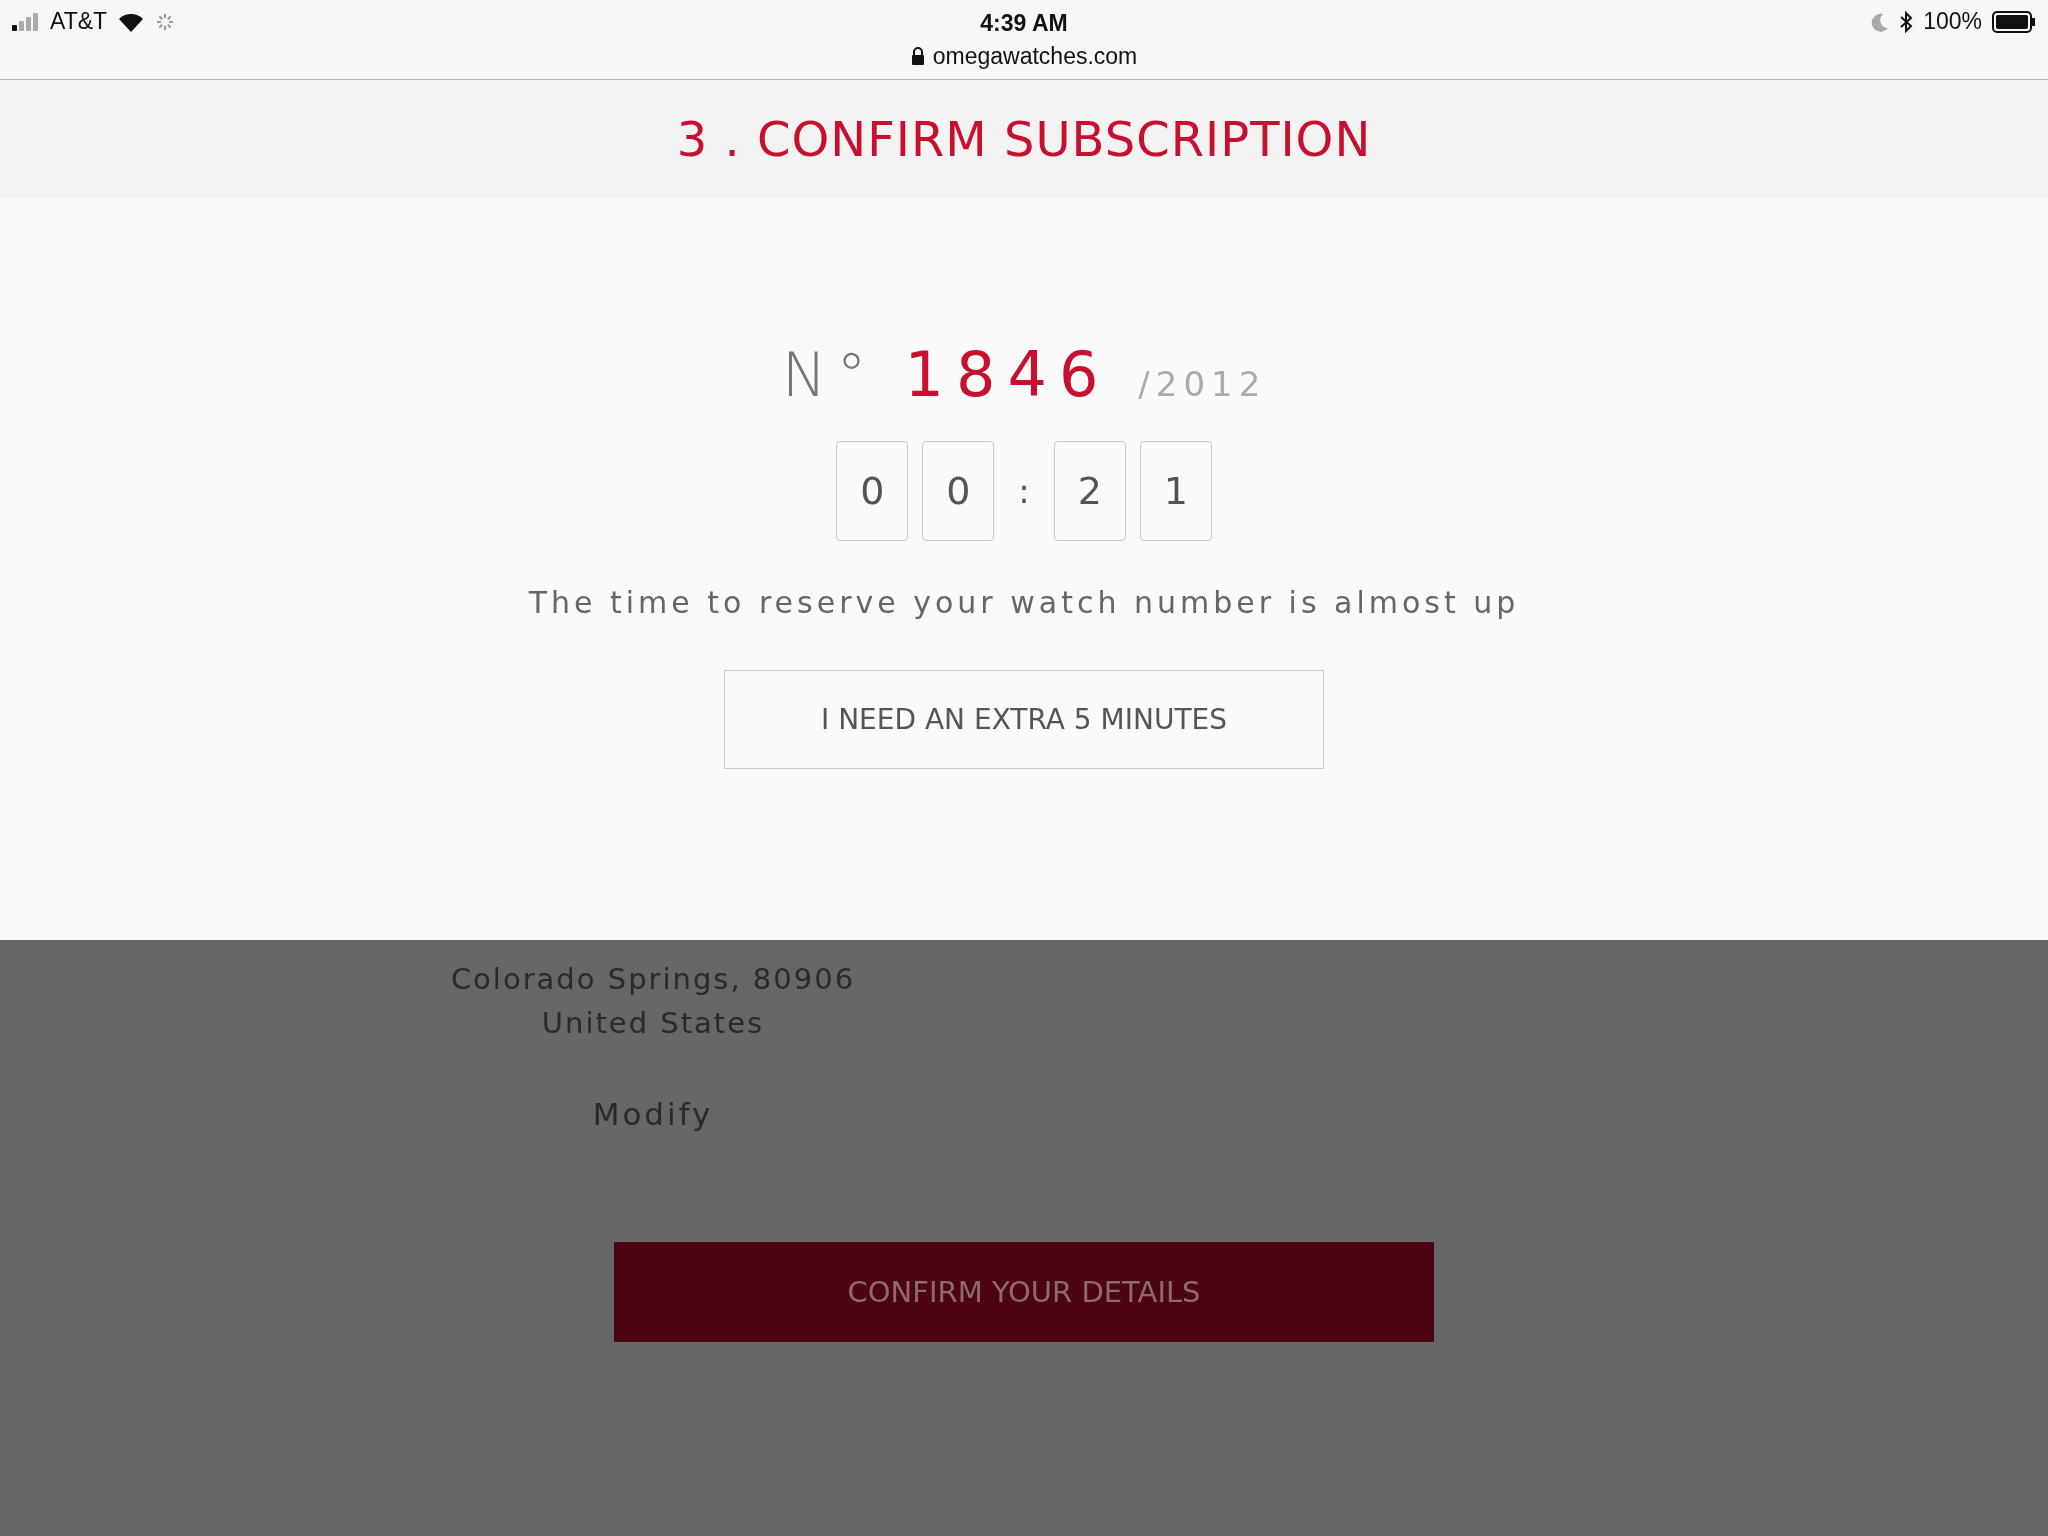  Describe the element at coordinates (1202, 384) in the screenshot. I see `number-total: /2012` at that location.